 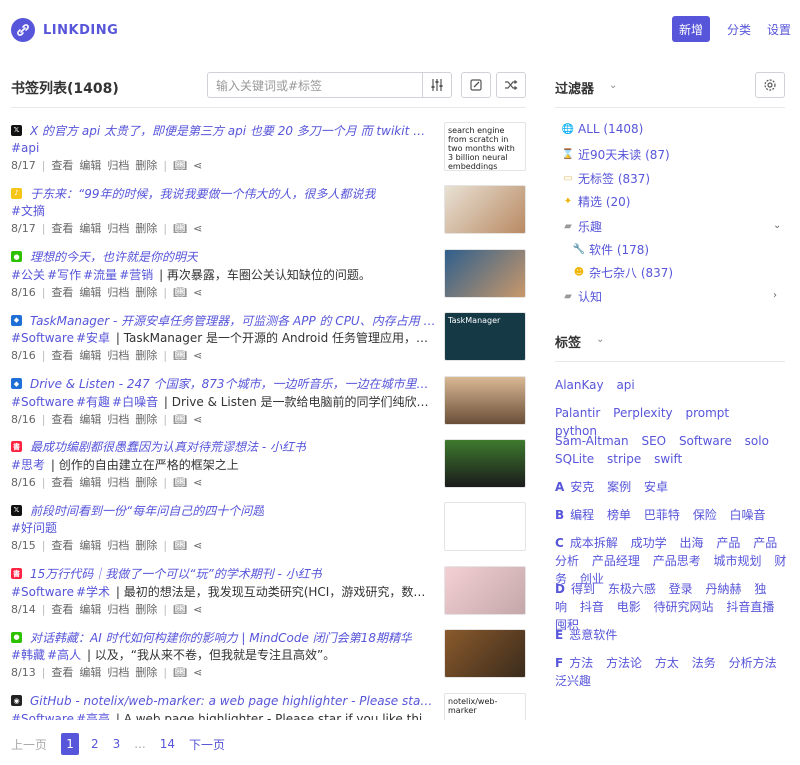 What do you see at coordinates (593, 635) in the screenshot?
I see `tag-link: 恶意软件` at bounding box center [593, 635].